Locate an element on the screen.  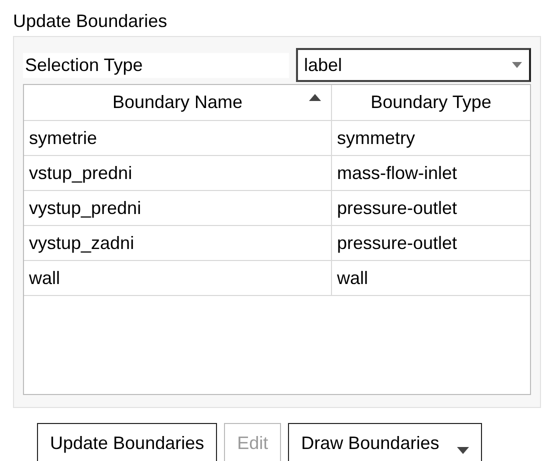
action-button: Draw Boundaries is located at coordinates (385, 442).